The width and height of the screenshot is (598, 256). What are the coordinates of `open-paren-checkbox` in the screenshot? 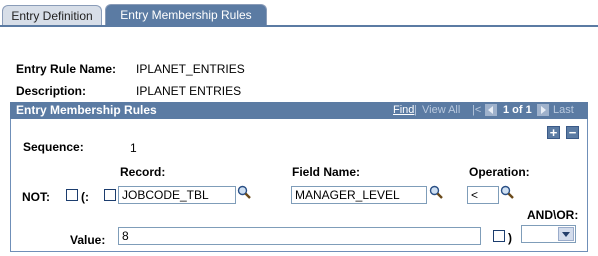 It's located at (110, 195).